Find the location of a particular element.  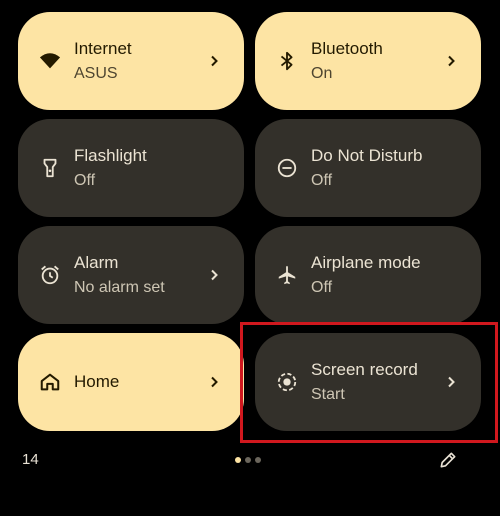

pencil-icon is located at coordinates (448, 460).